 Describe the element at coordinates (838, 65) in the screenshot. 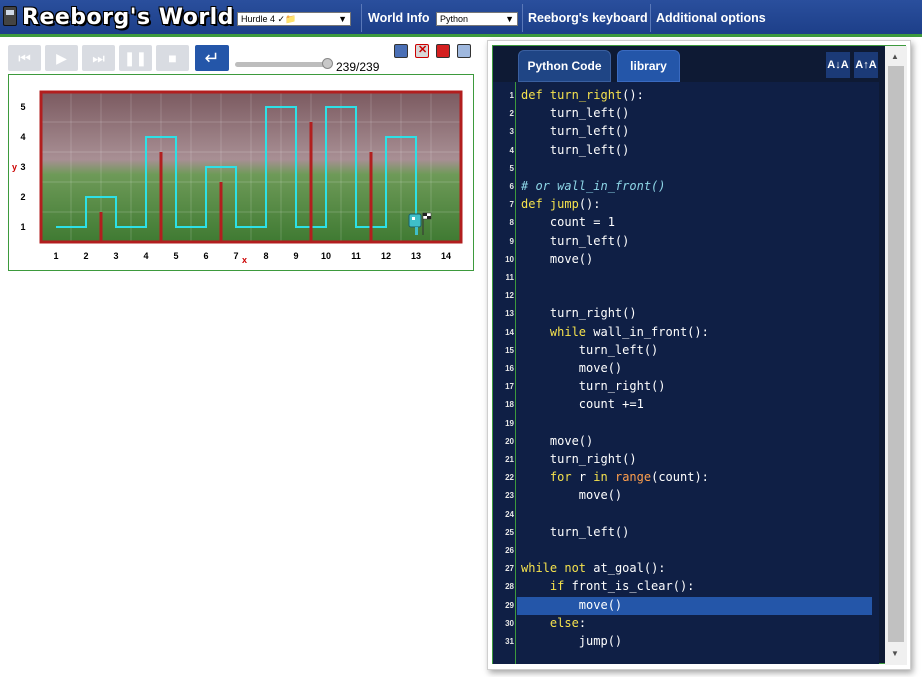

I see `font-decrease-button: A↓A` at that location.